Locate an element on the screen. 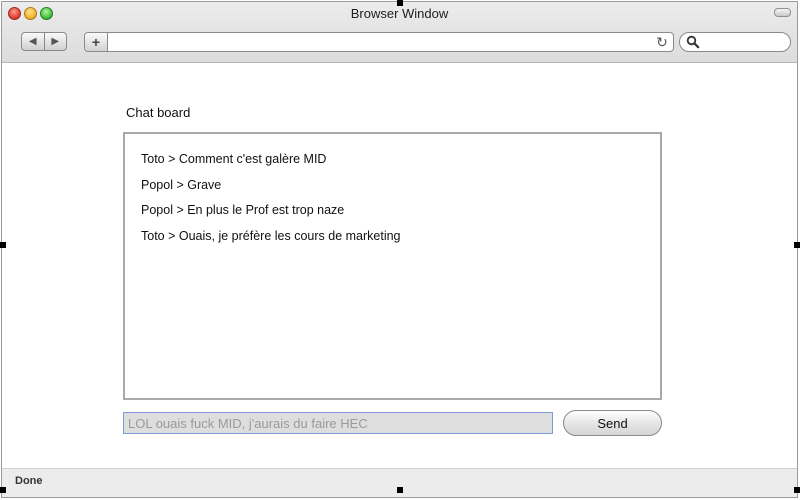  back-arrow-icon: ◀ is located at coordinates (32, 41).